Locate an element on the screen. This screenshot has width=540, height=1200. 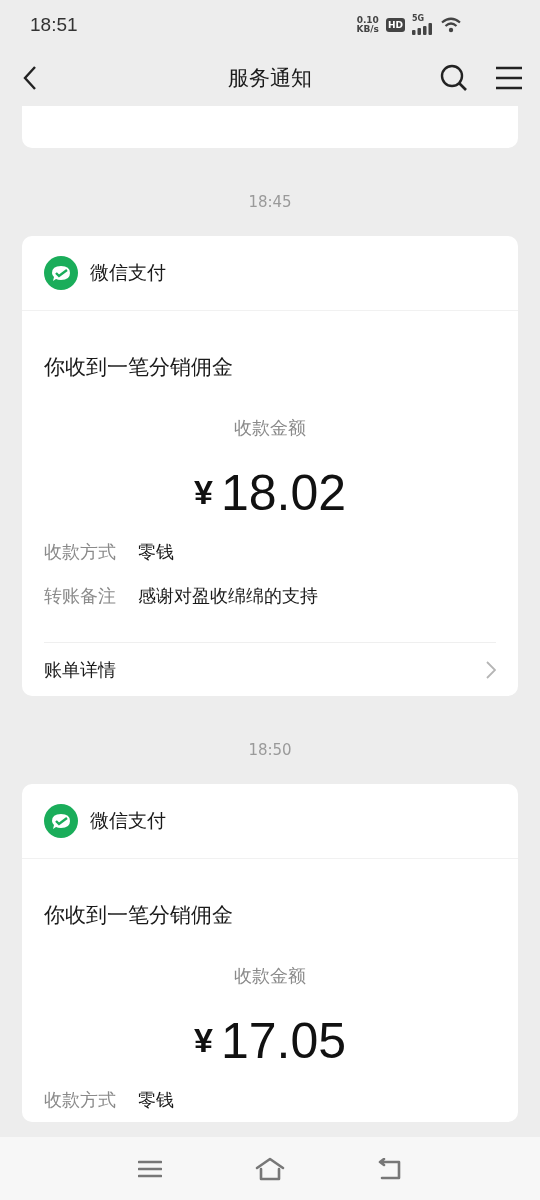
home-icon is located at coordinates (270, 1168).